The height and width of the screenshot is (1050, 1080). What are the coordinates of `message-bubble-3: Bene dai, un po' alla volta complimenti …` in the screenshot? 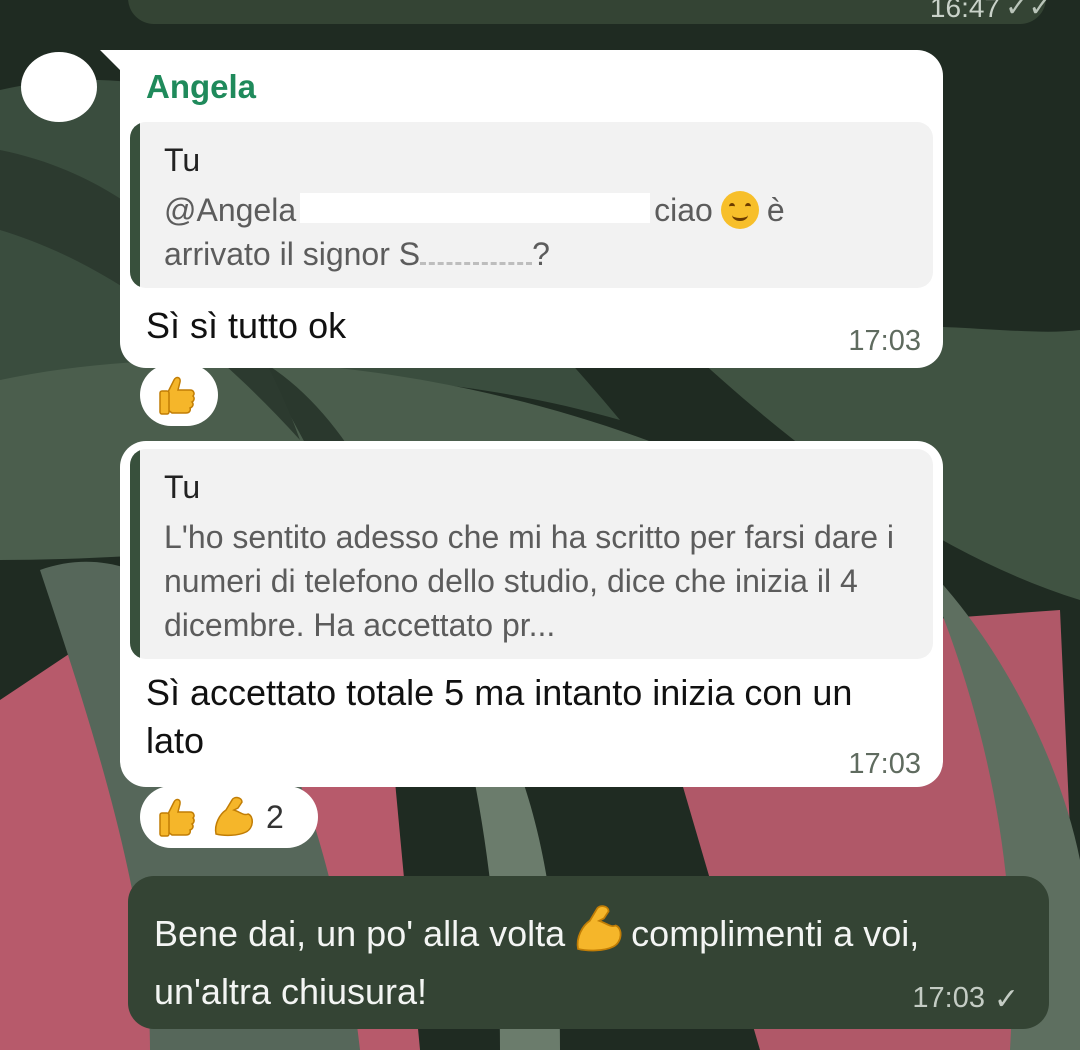 It's located at (588, 952).